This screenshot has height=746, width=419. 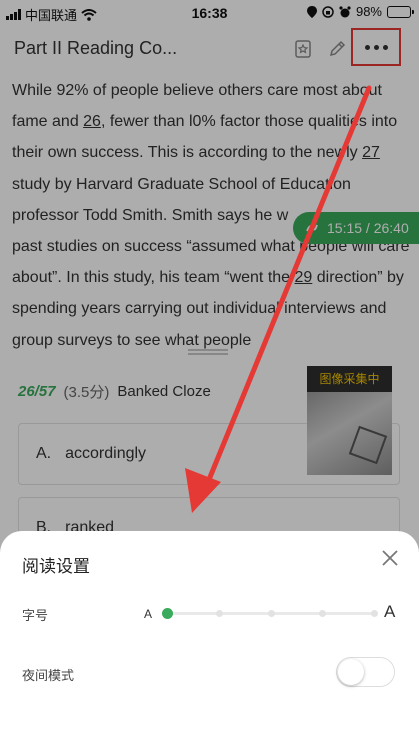 I want to click on more-dots-icon, so click(x=376, y=47).